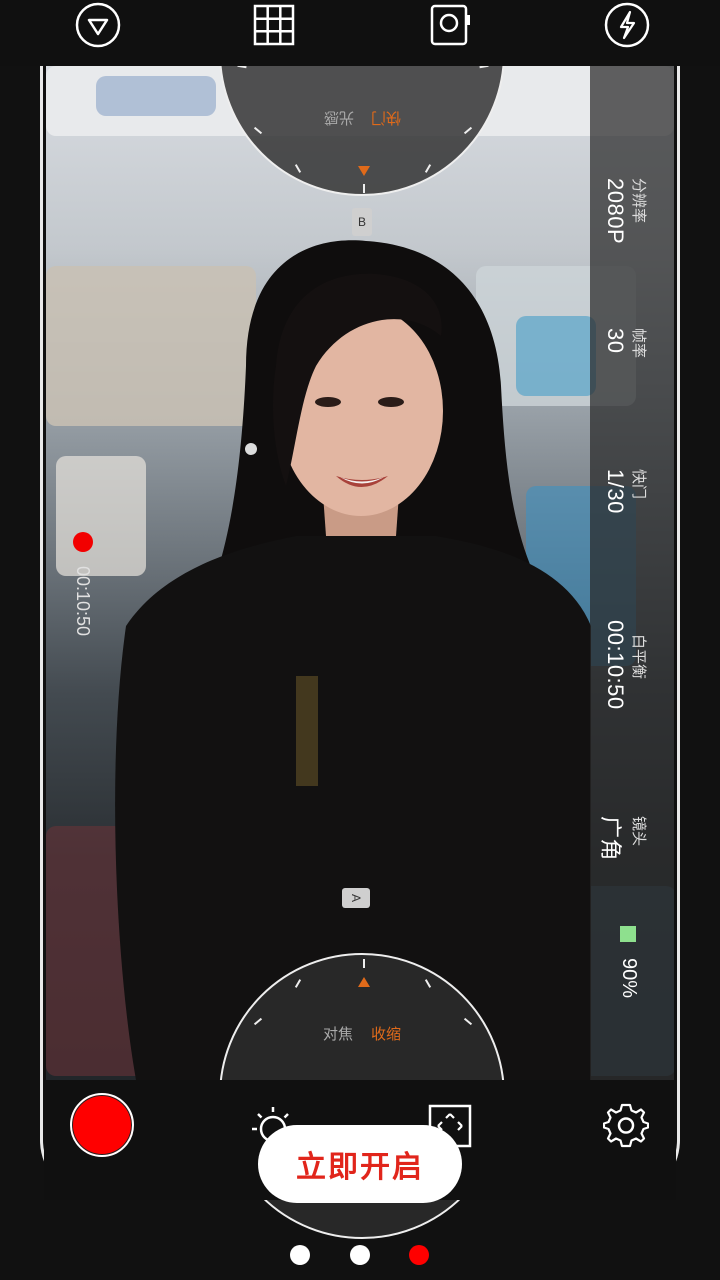  What do you see at coordinates (102, 1125) in the screenshot?
I see `record-button` at bounding box center [102, 1125].